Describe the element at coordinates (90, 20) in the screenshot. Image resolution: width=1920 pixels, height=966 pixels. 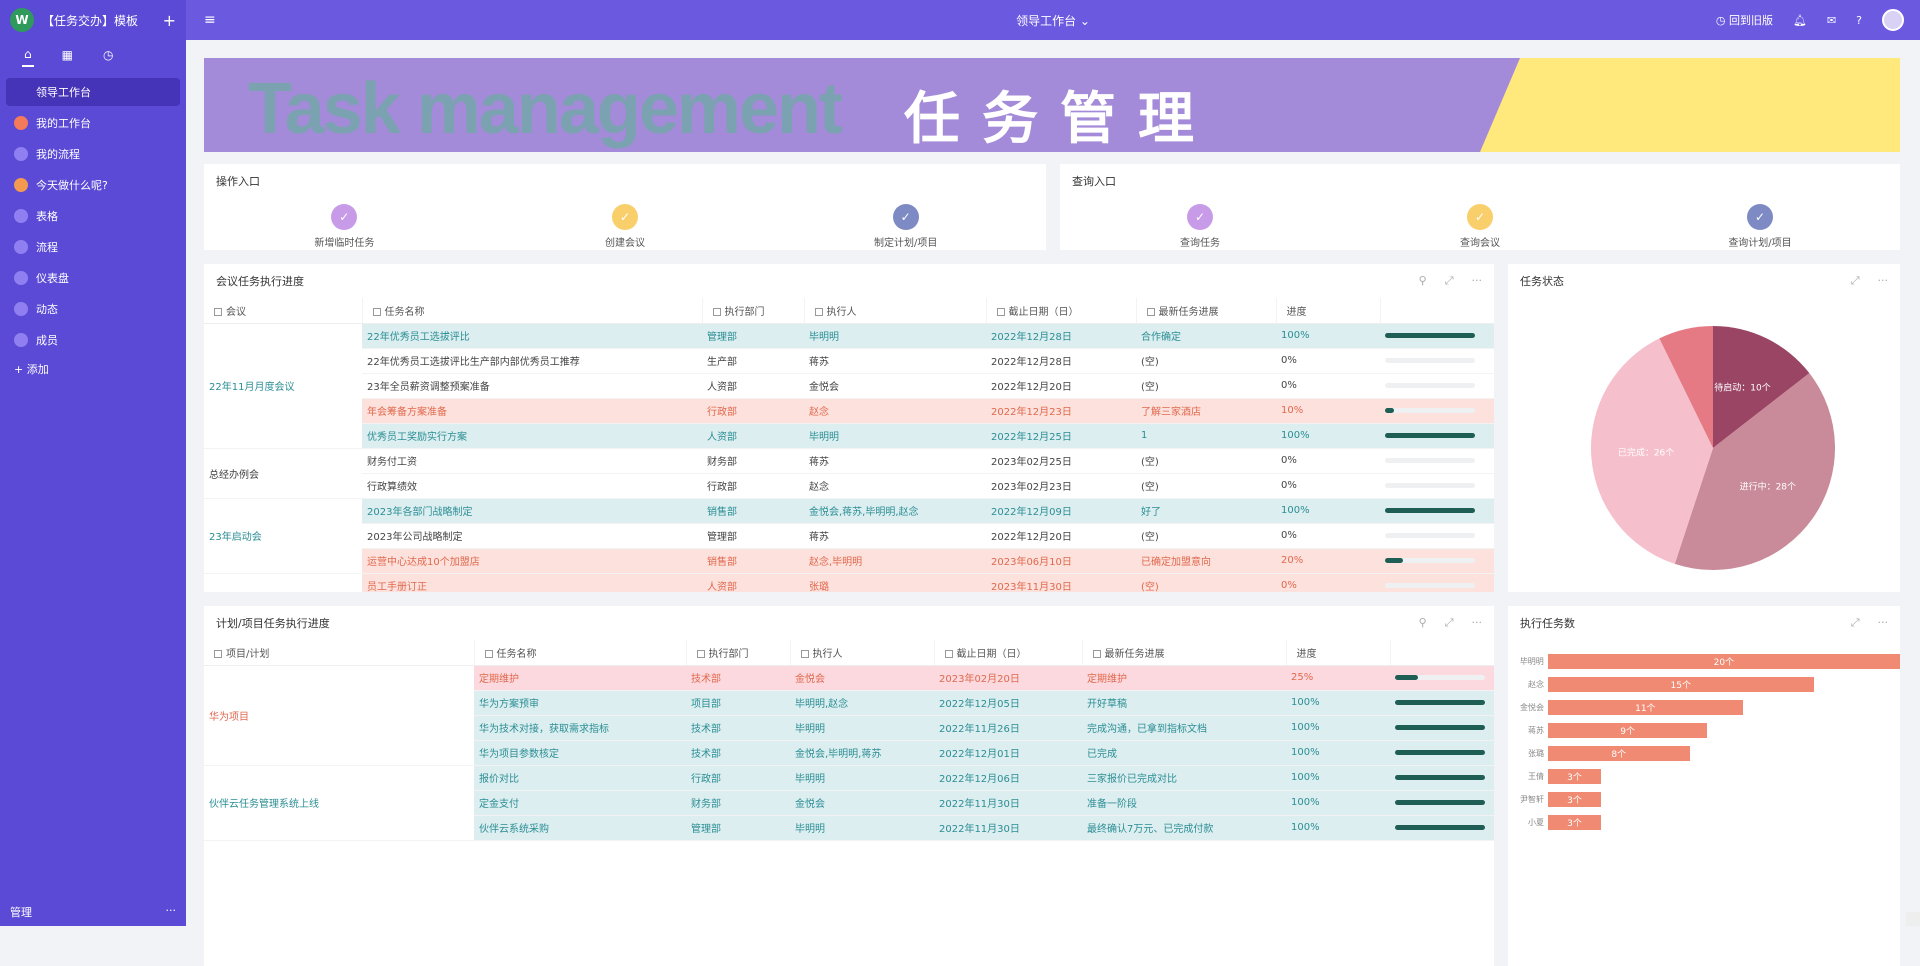
I see `app-title: 【任务交办】模板` at that location.